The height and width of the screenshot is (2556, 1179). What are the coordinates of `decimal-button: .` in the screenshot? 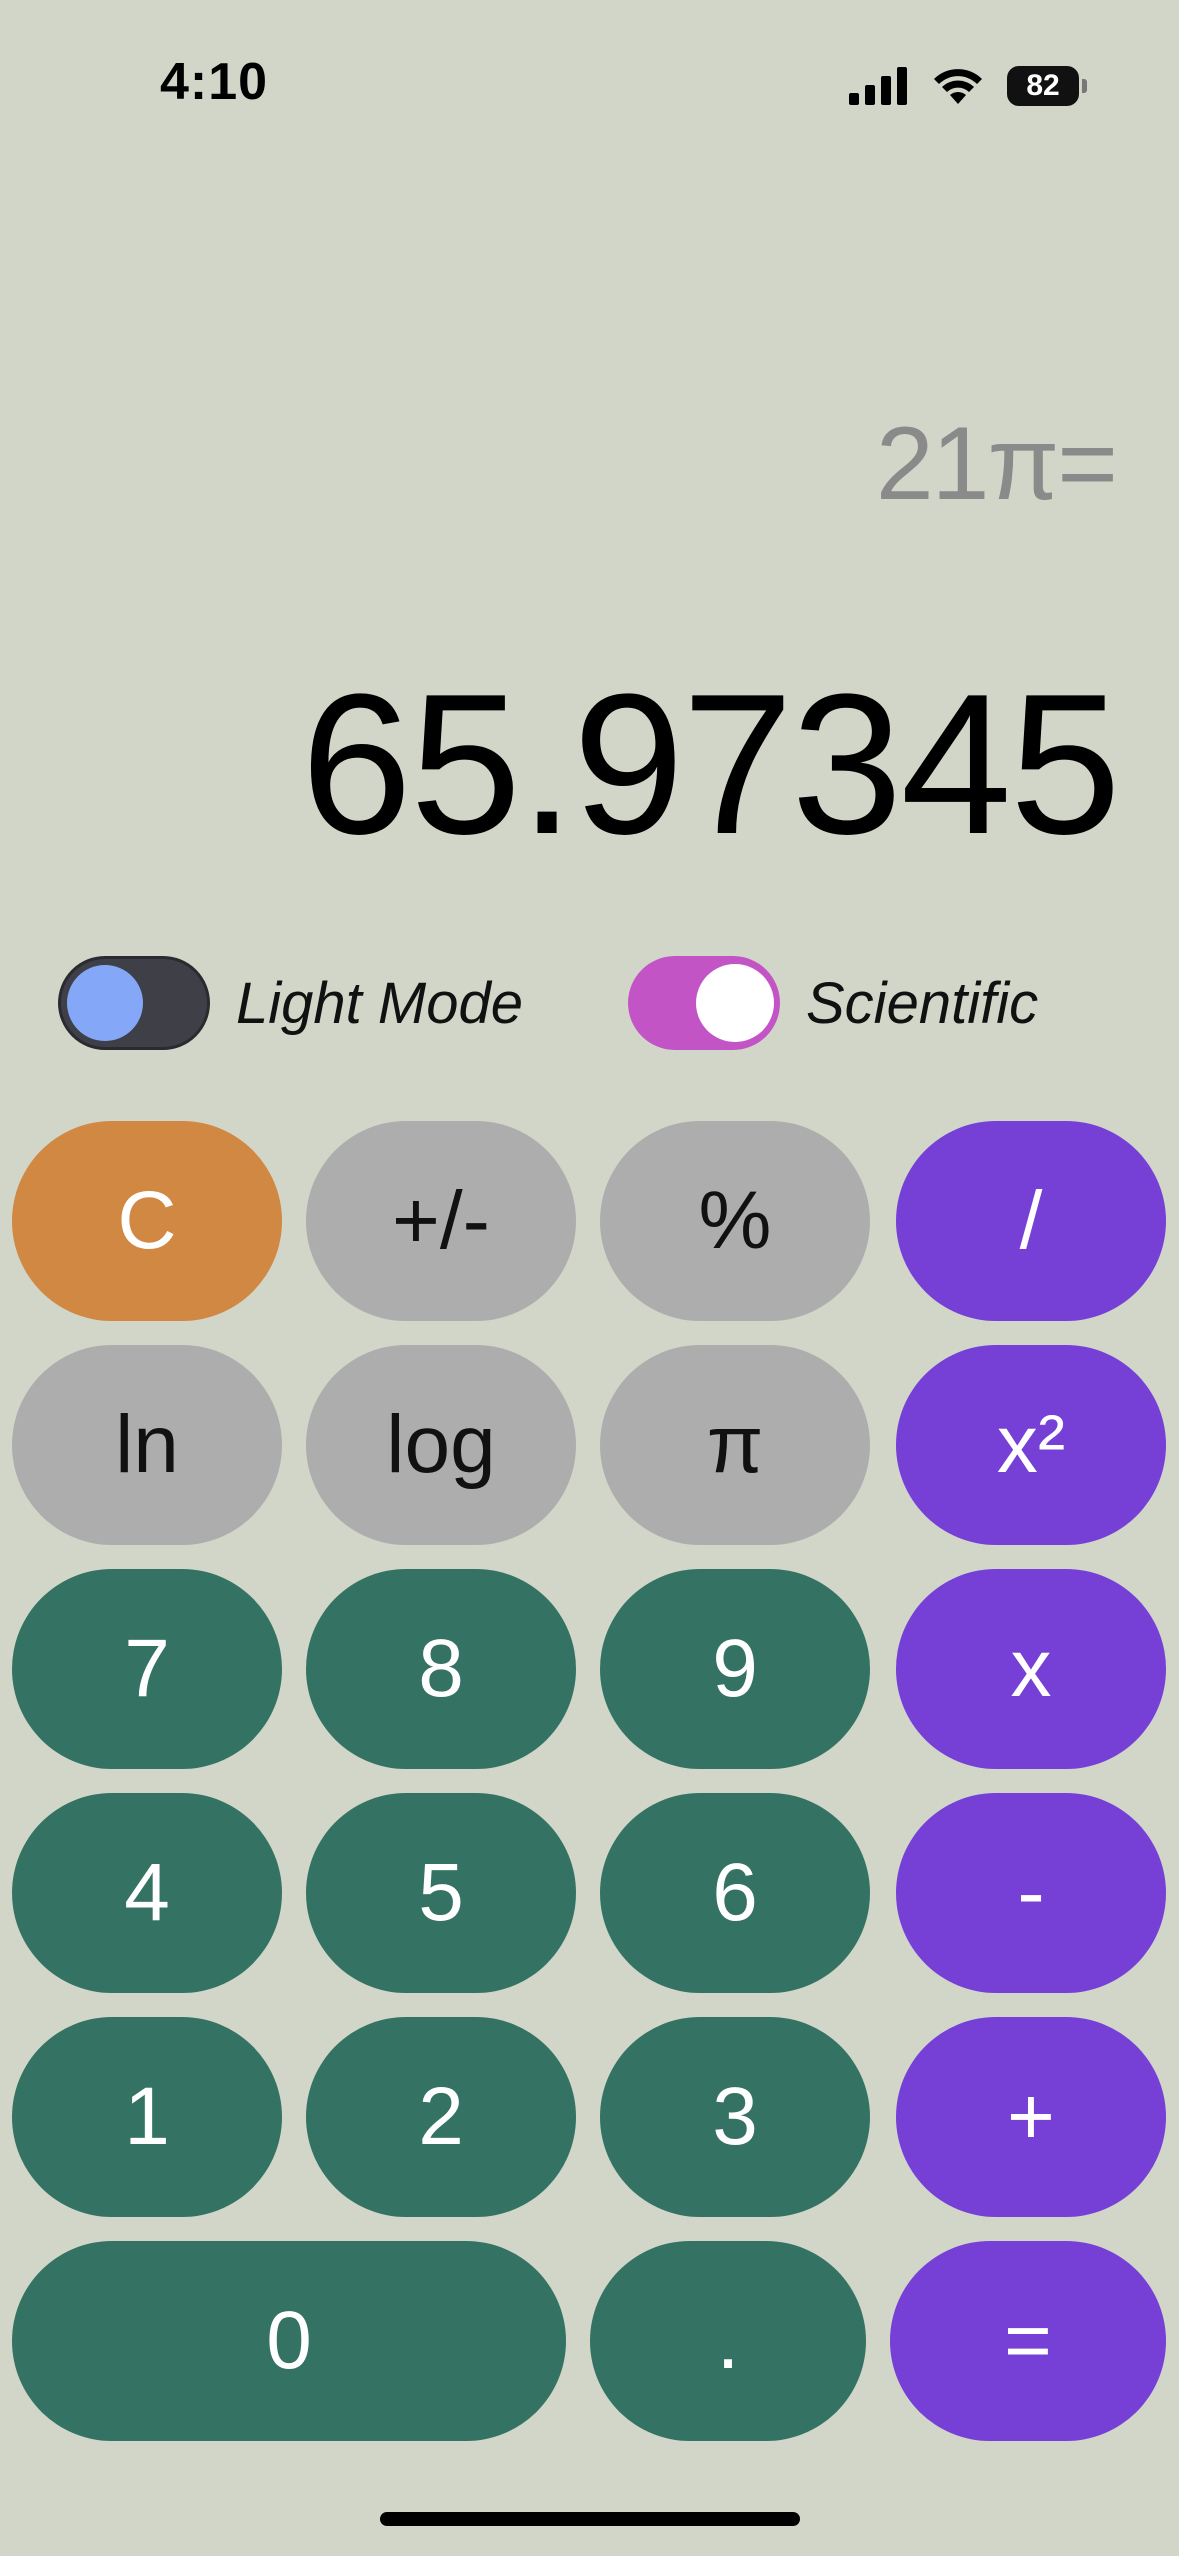 It's located at (728, 2341).